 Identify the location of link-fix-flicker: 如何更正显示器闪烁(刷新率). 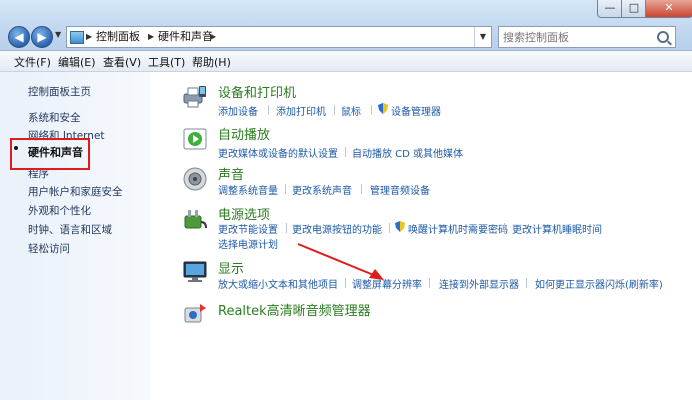
(599, 283).